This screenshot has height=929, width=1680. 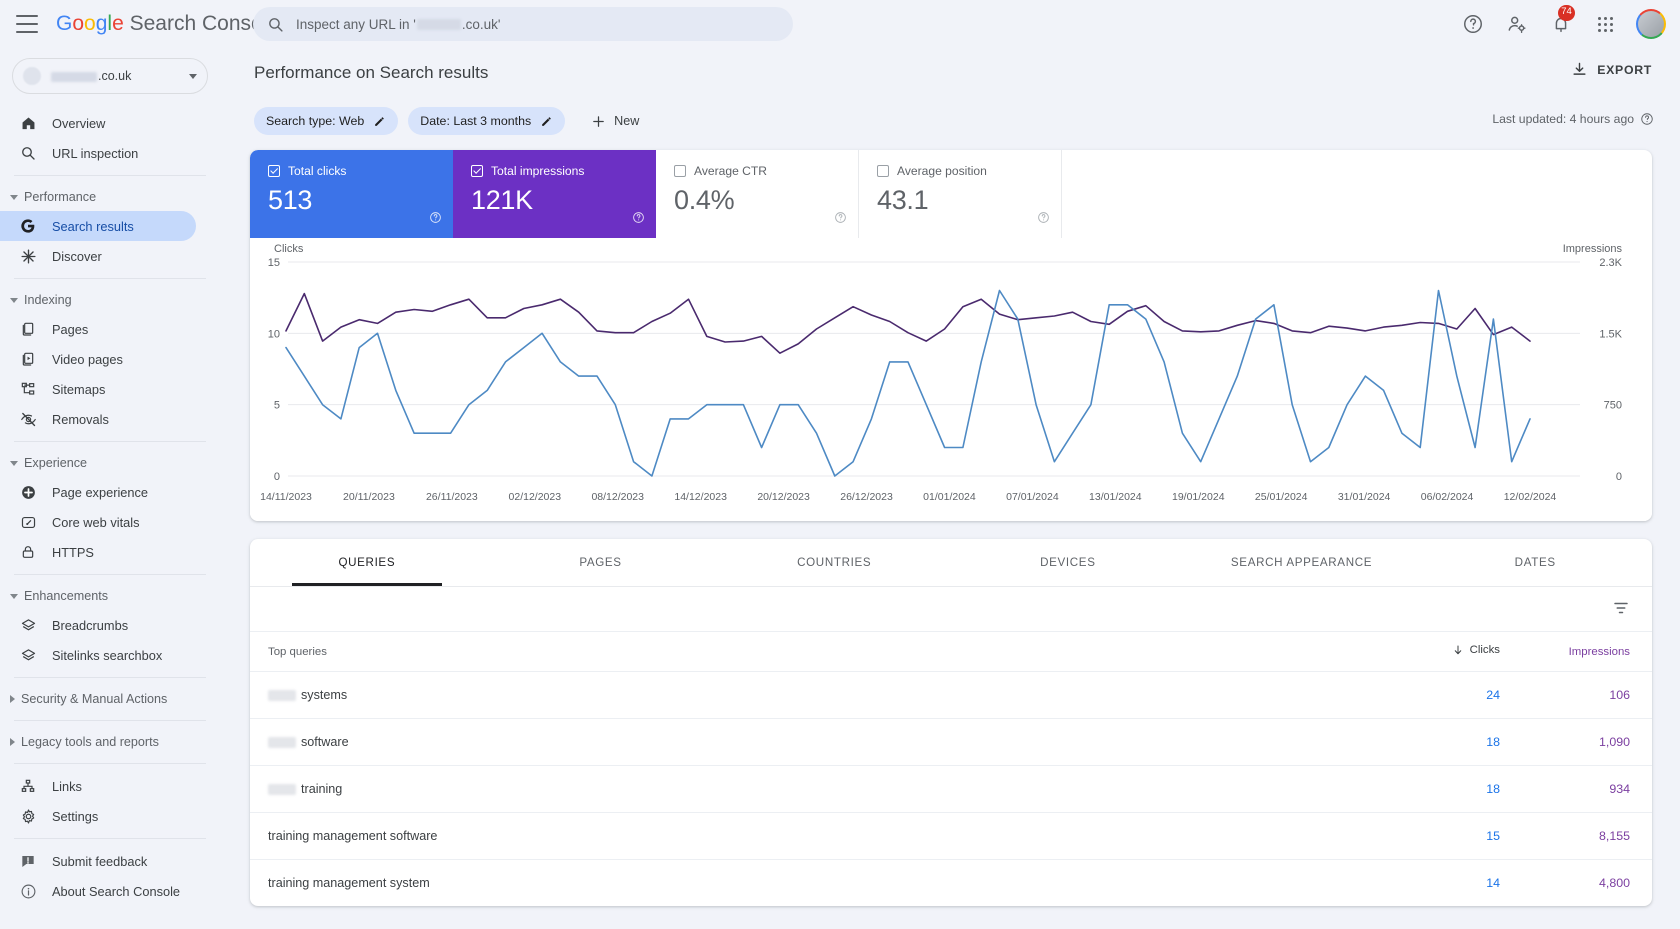 What do you see at coordinates (79, 123) in the screenshot?
I see `sidebar-item-label: Overview` at bounding box center [79, 123].